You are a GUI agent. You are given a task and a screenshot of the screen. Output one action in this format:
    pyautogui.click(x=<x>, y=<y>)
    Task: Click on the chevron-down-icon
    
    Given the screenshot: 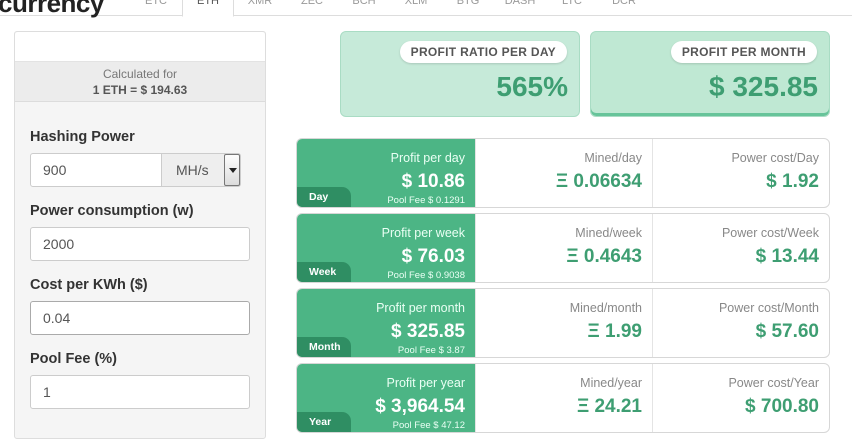 What is the action you would take?
    pyautogui.click(x=232, y=170)
    